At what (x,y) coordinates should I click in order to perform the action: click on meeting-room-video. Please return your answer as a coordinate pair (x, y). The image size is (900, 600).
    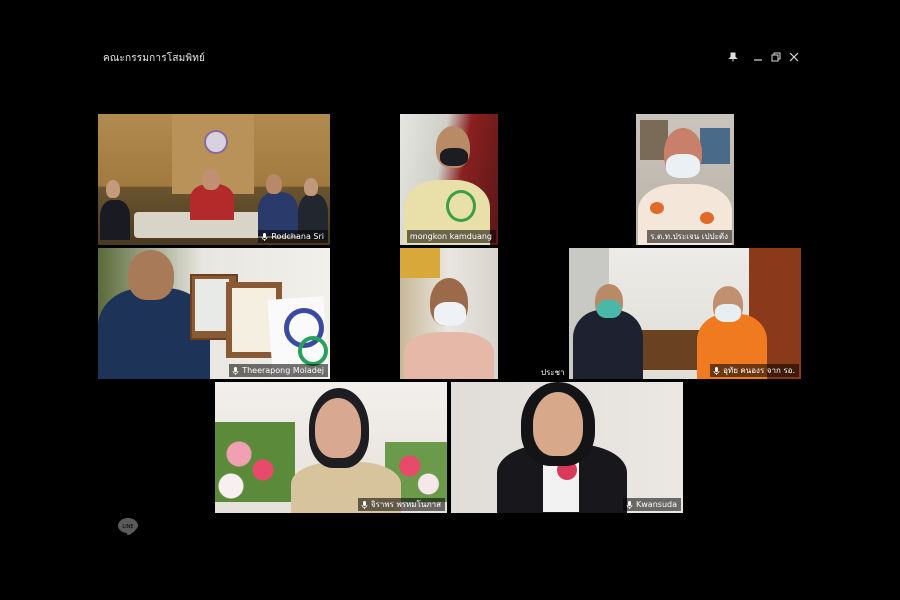
    Looking at the image, I should click on (214, 179).